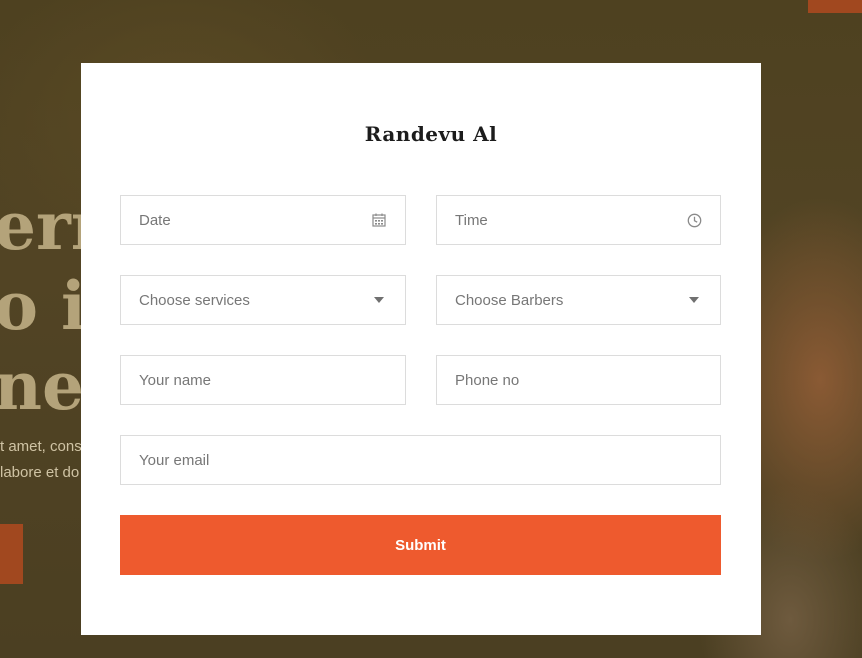  What do you see at coordinates (174, 460) in the screenshot?
I see `email-placeholder: Your email` at bounding box center [174, 460].